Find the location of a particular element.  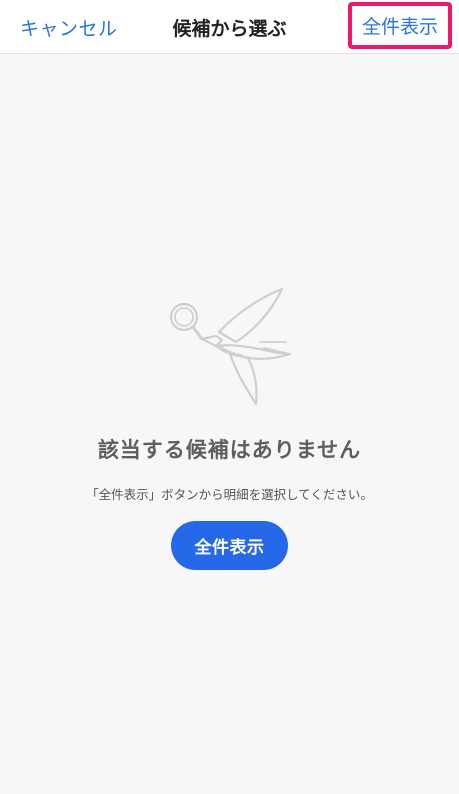

navigation-bar: キャンセル 候補から選ぶ 全件表示 is located at coordinates (229, 27).